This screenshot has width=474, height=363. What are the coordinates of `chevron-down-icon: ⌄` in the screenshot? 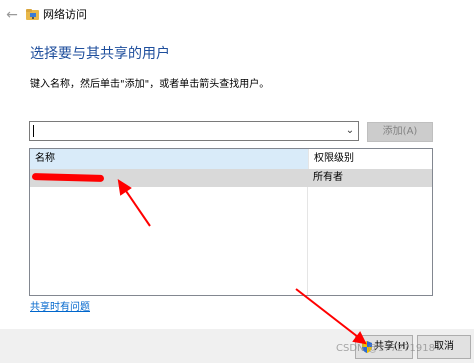 It's located at (350, 131).